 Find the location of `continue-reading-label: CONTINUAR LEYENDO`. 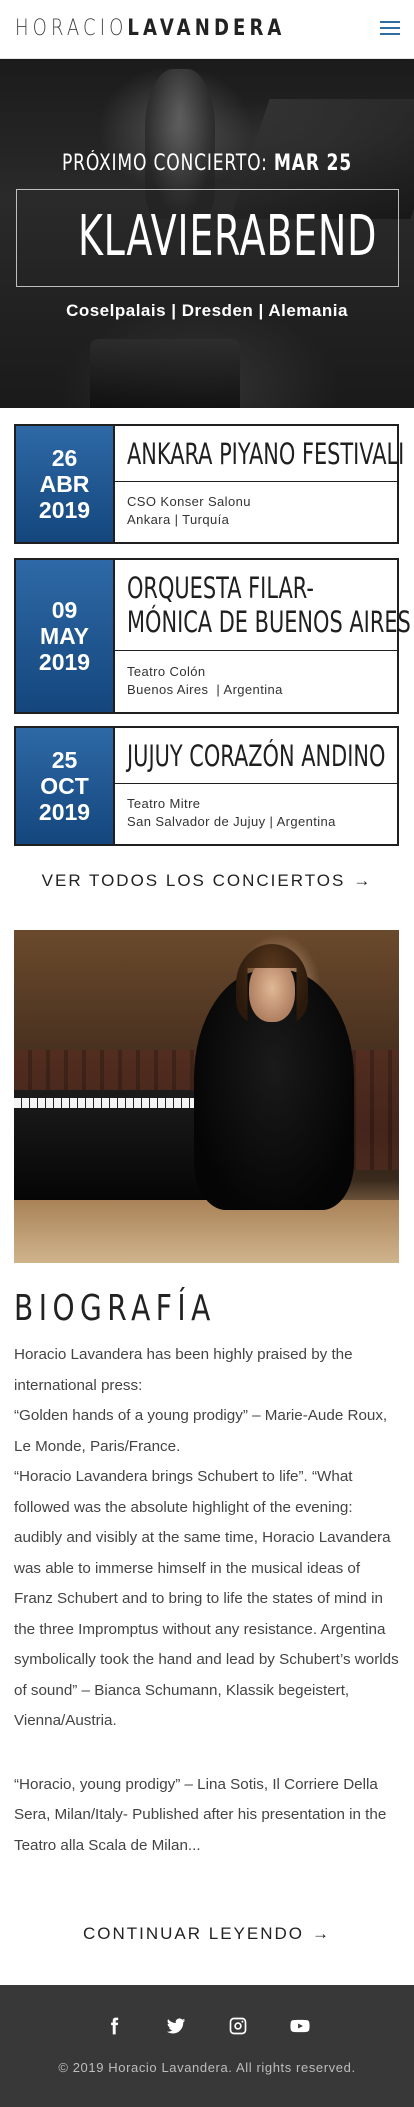

continue-reading-label: CONTINUAR LEYENDO is located at coordinates (193, 1933).